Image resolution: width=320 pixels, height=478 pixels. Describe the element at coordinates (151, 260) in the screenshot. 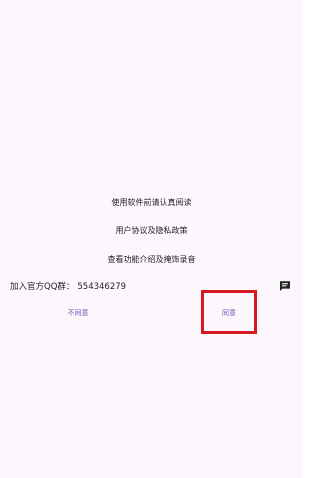

I see `features-link: 查看功能介绍及掩饰录音` at that location.